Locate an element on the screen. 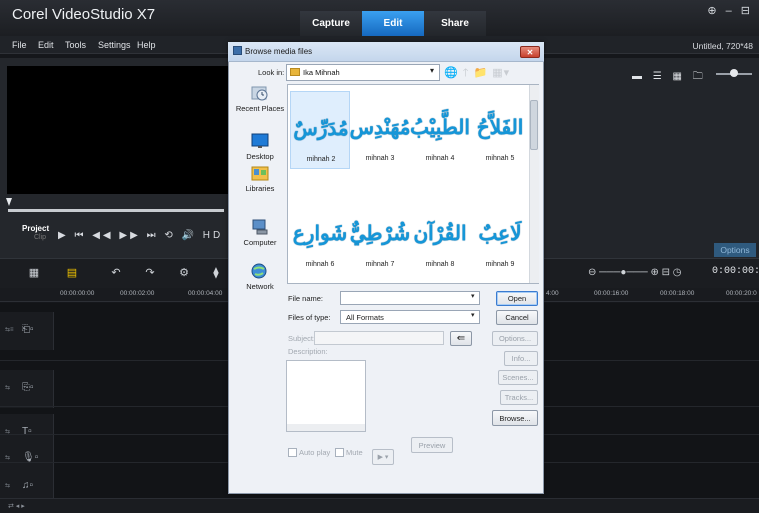  view-mode-icons: ▬ ☰ ▦ 🗀 is located at coordinates (669, 77).